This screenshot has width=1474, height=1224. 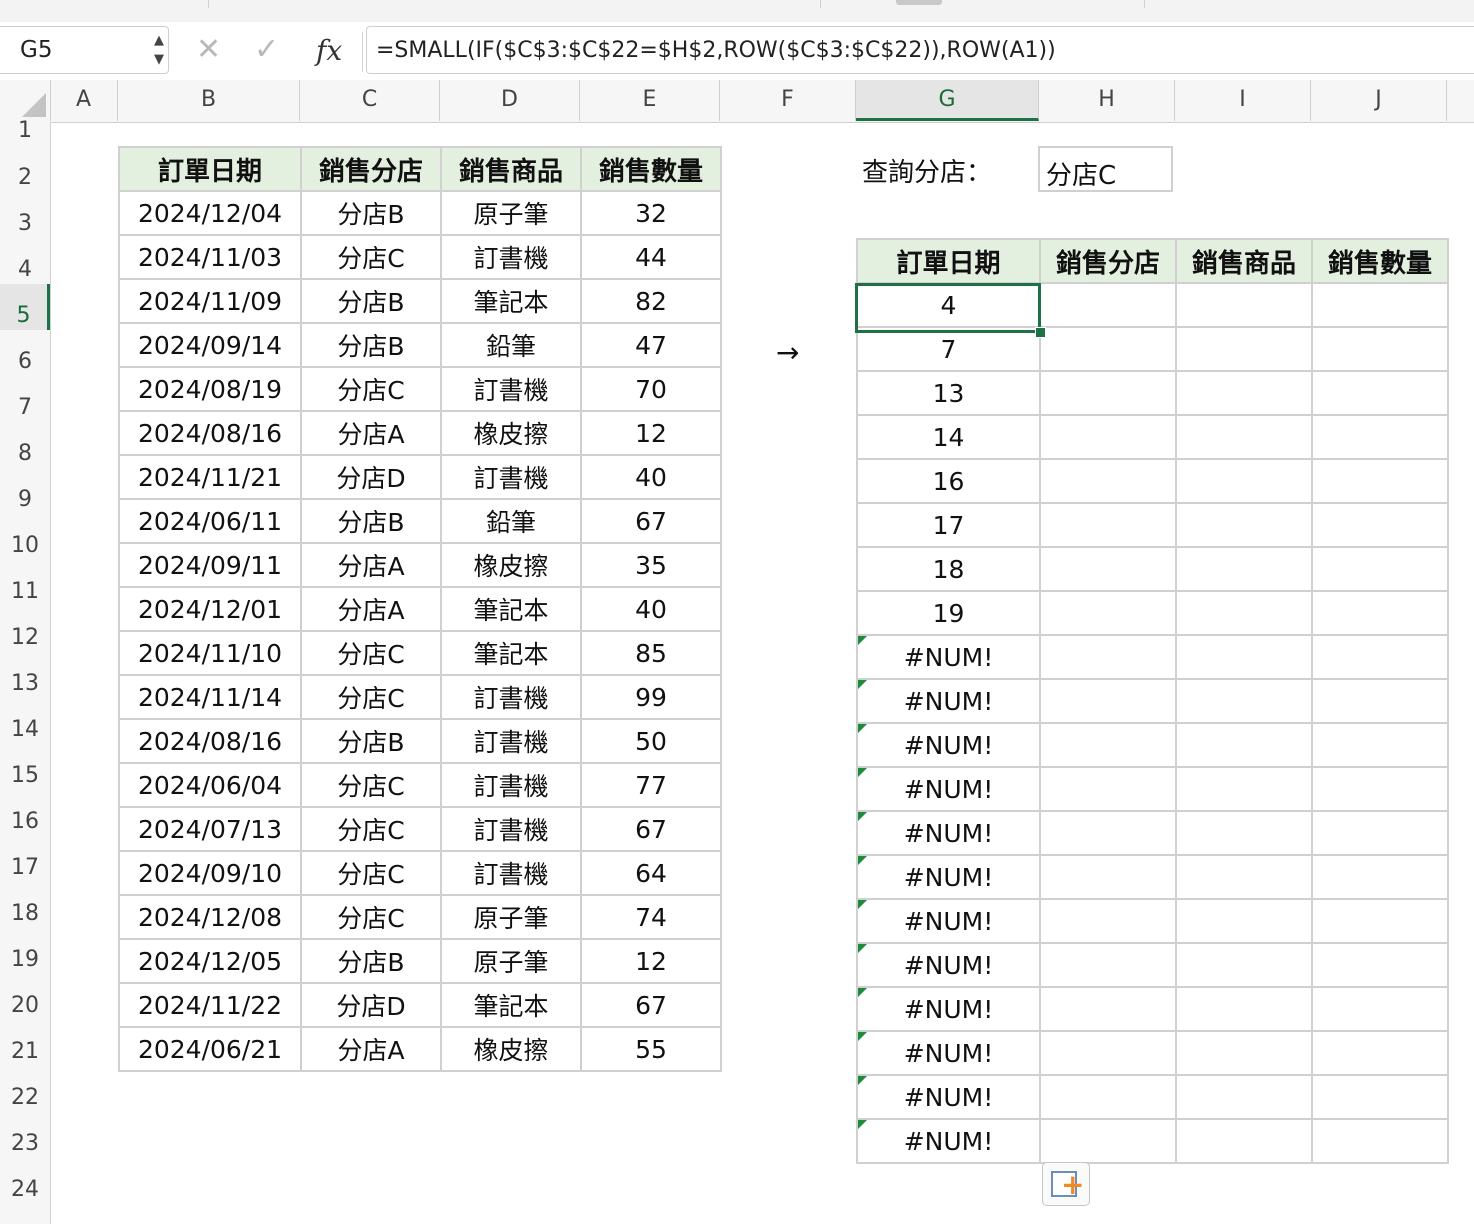 What do you see at coordinates (25, 491) in the screenshot?
I see `row-header-9: 9` at bounding box center [25, 491].